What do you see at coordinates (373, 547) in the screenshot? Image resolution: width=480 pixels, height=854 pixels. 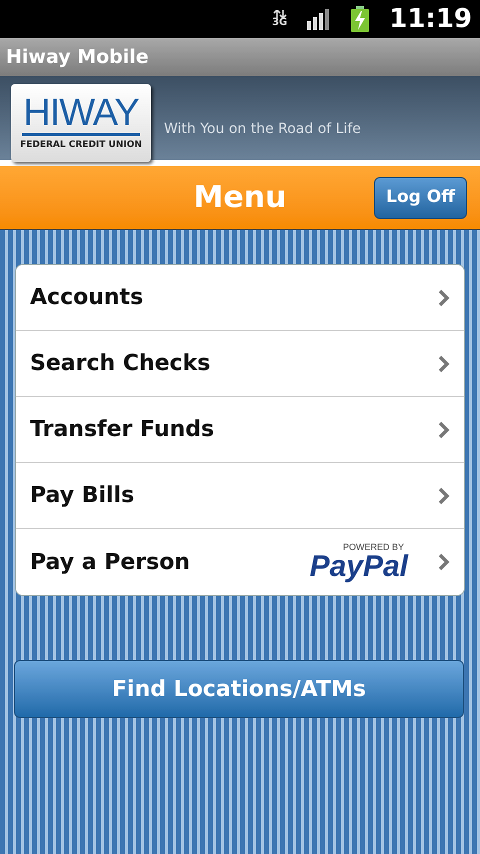 I see `badge-caption: POWERED BY` at bounding box center [373, 547].